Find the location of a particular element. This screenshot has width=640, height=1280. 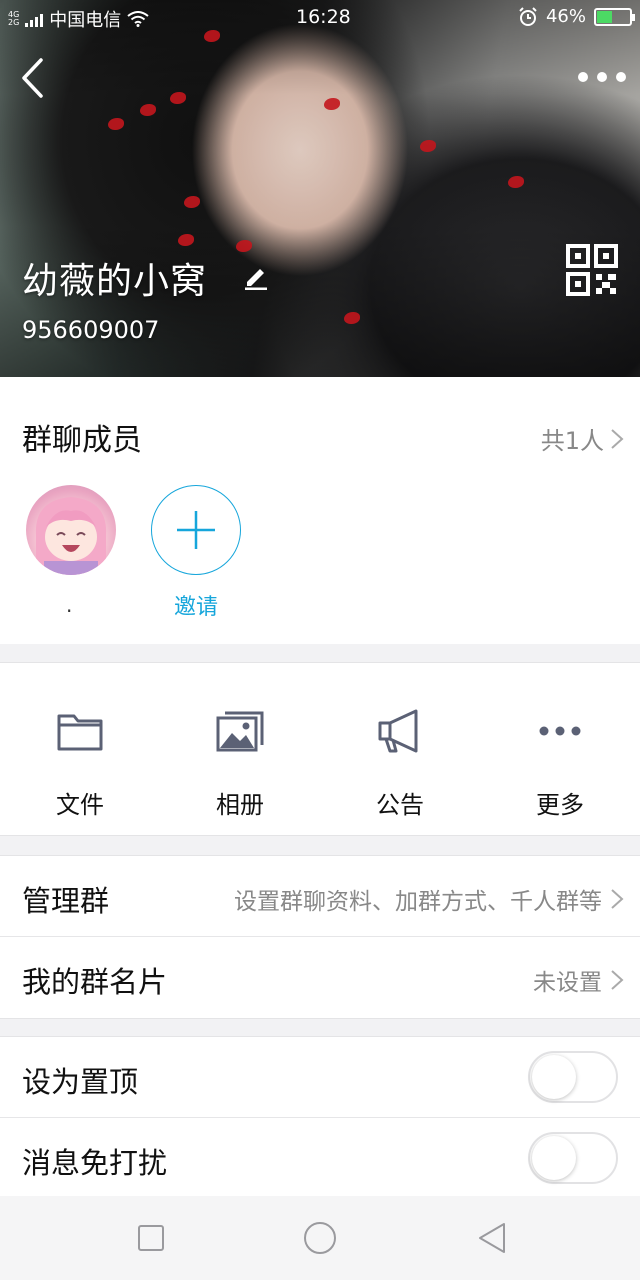

member-avatar is located at coordinates (71, 530).